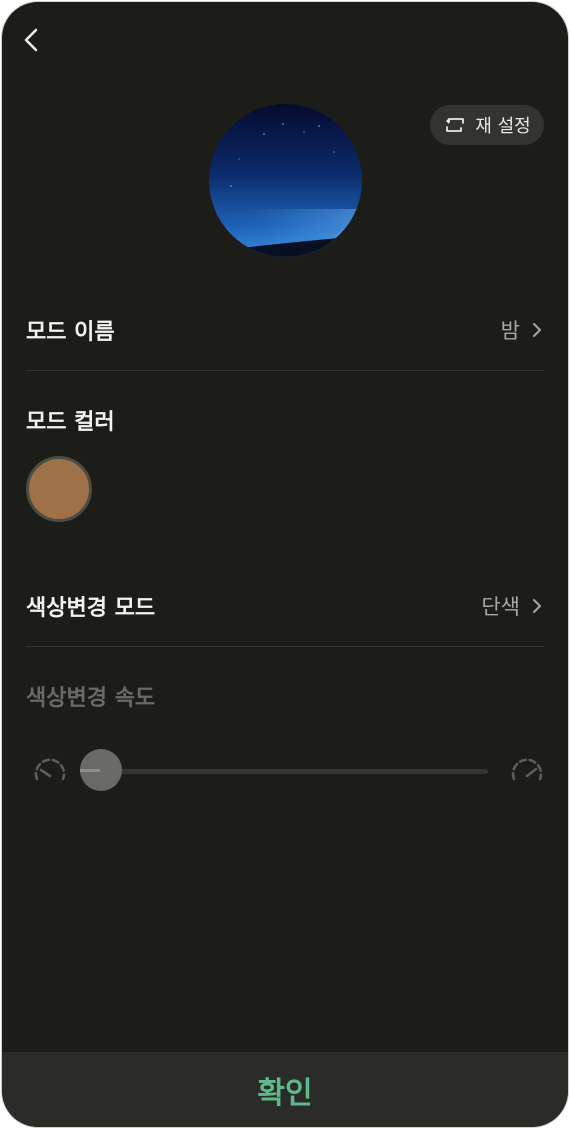 The width and height of the screenshot is (570, 1129). Describe the element at coordinates (500, 607) in the screenshot. I see `color-change-mode-value: 단색` at that location.